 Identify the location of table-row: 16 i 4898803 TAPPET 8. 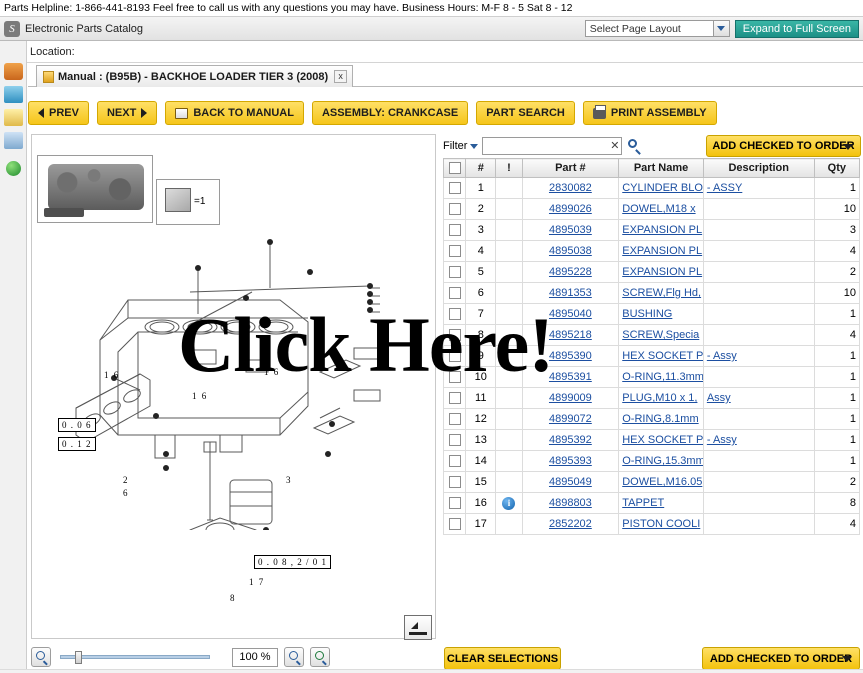
(651, 503).